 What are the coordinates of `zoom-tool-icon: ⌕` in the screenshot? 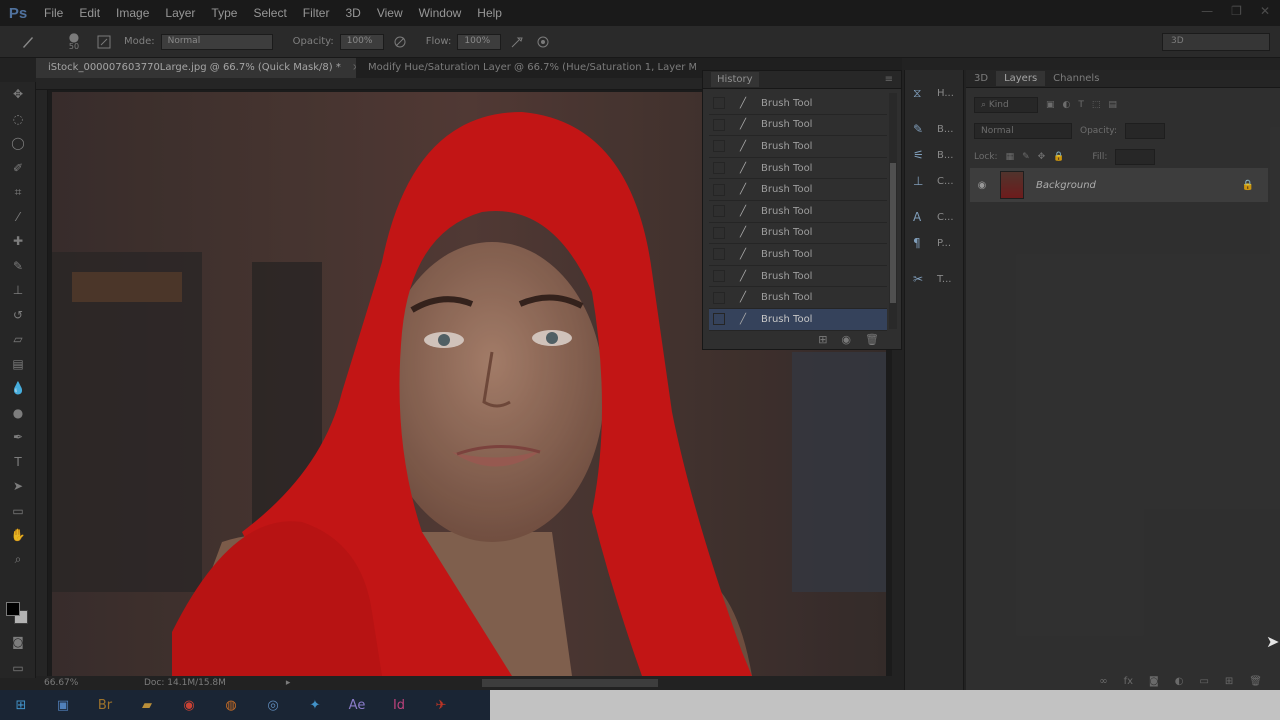 It's located at (18, 560).